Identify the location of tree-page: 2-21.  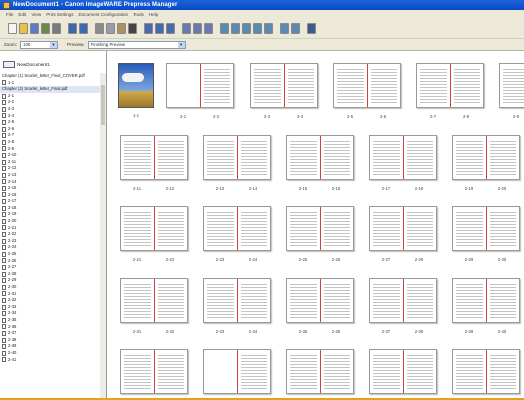
(50, 228).